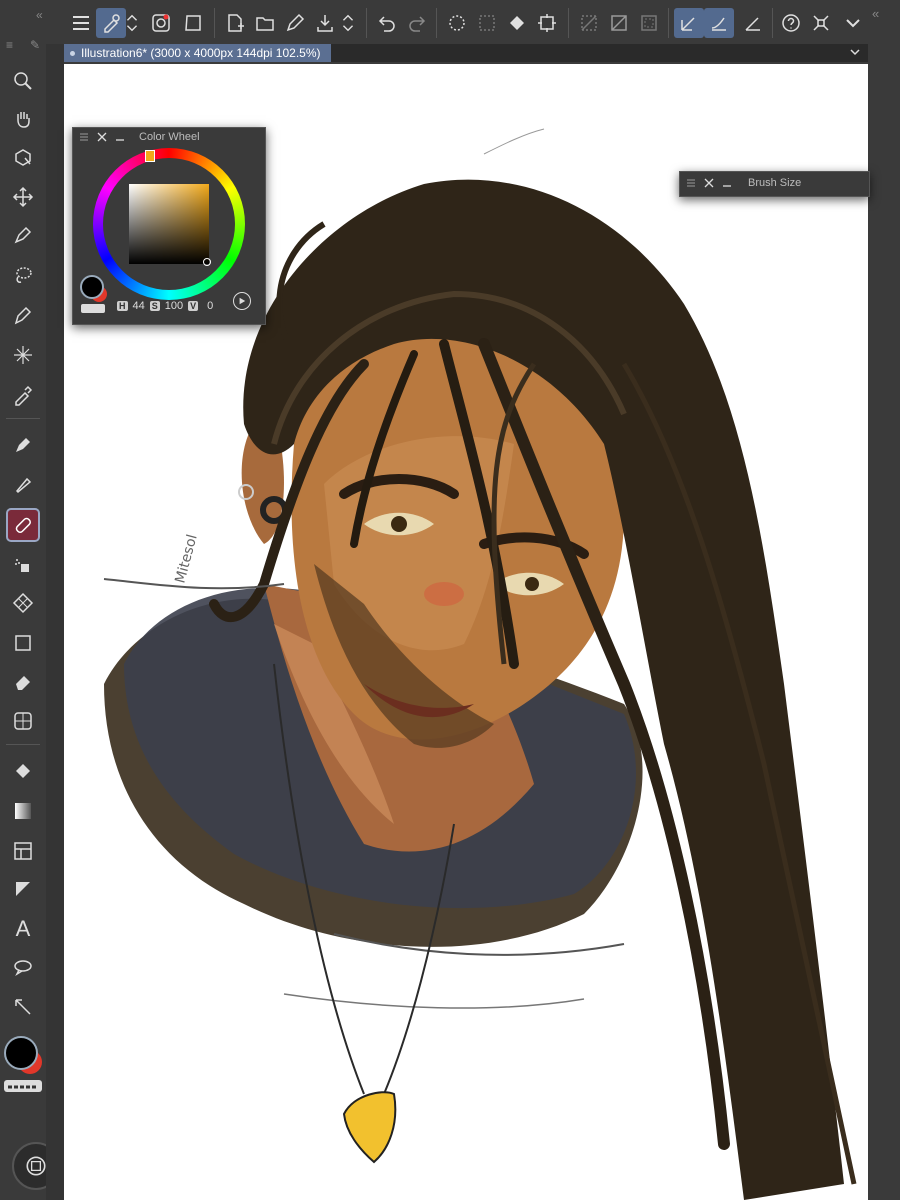  I want to click on spiral-icon, so click(161, 23).